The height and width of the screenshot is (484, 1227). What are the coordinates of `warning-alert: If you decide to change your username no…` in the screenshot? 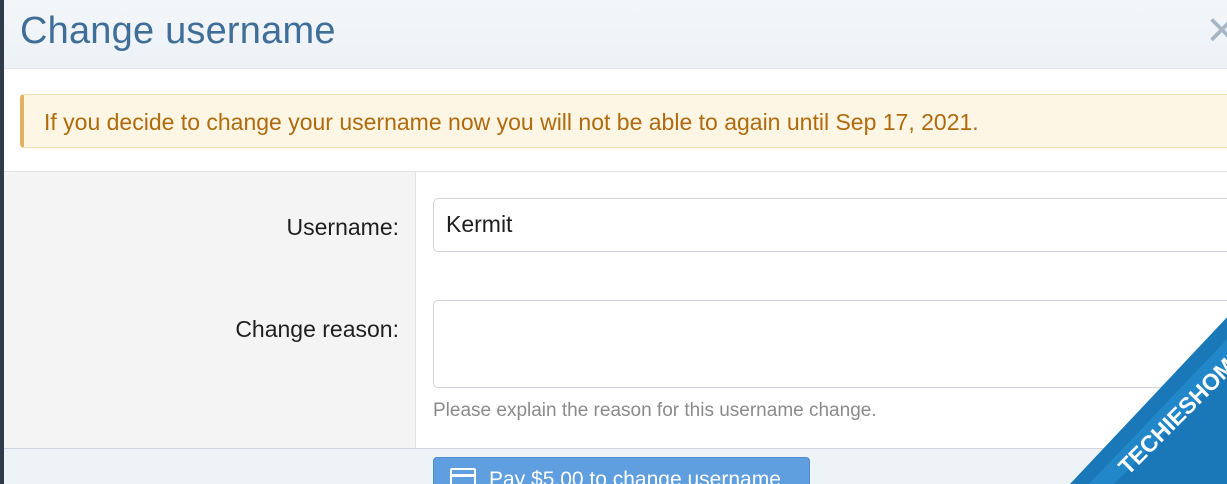 It's located at (623, 121).